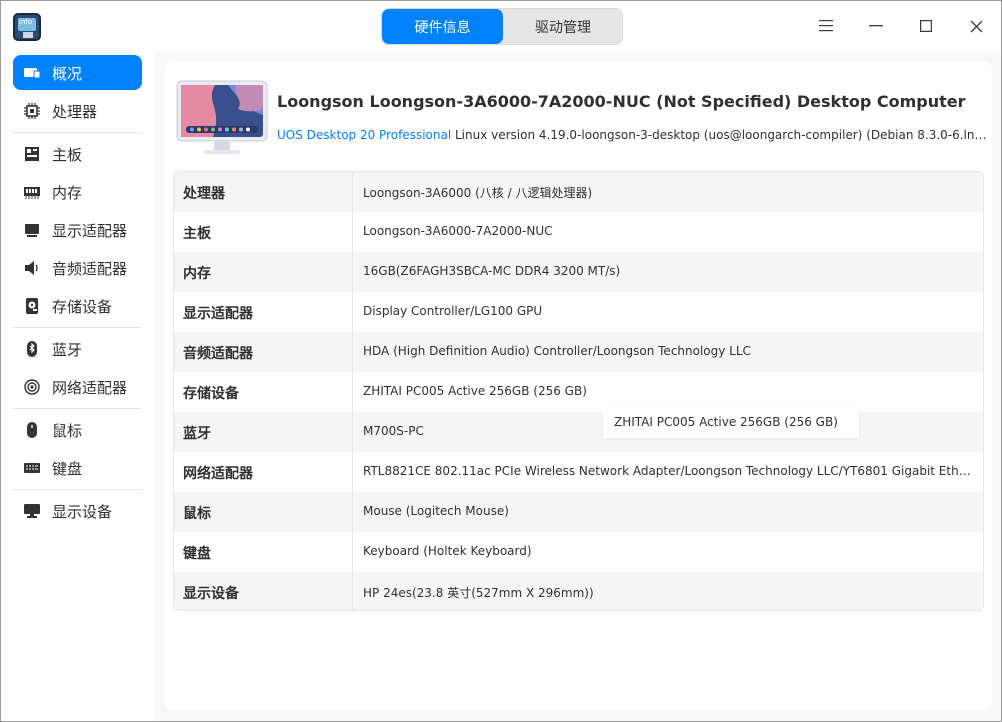 The height and width of the screenshot is (722, 1002). Describe the element at coordinates (352, 391) in the screenshot. I see `column-divider` at that location.